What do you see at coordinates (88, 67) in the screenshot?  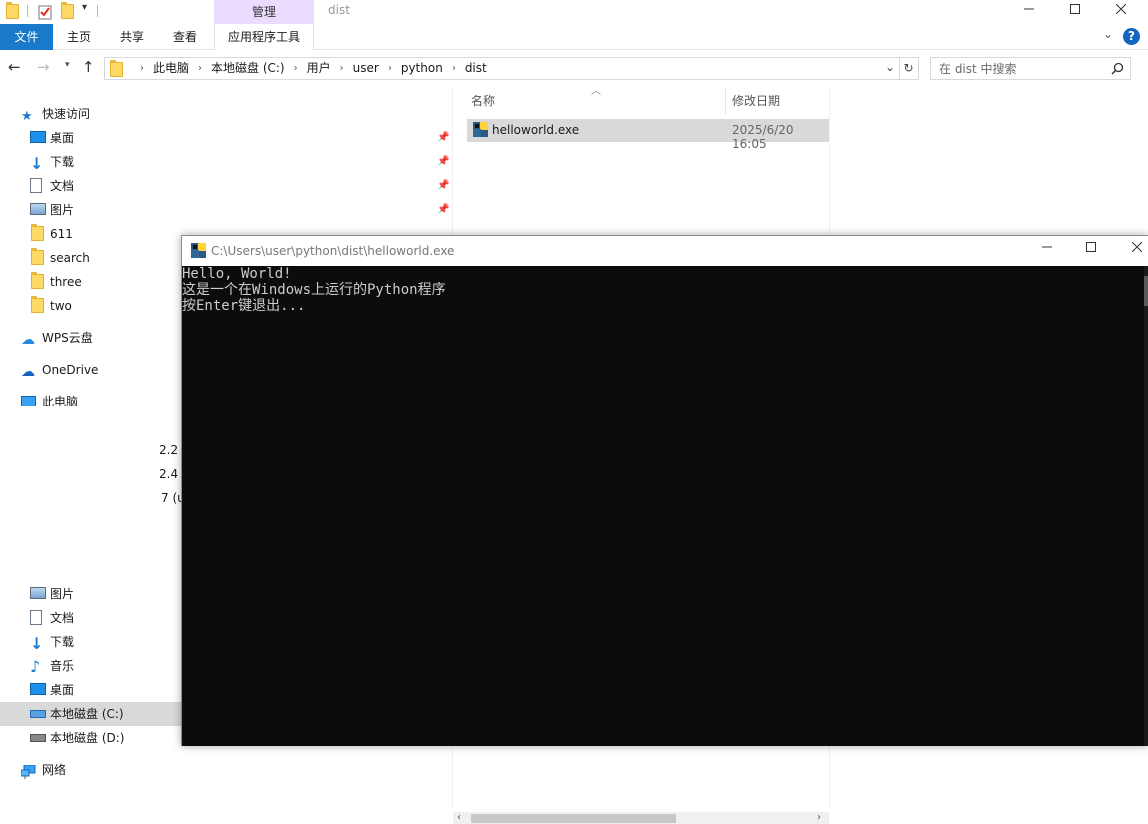 I see `up-arrow-icon: ↑` at bounding box center [88, 67].